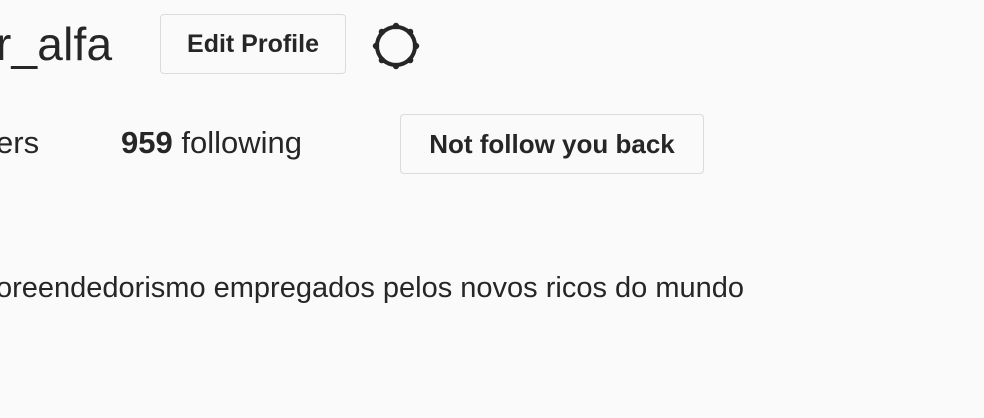  I want to click on followers-label: ers, so click(20, 142).